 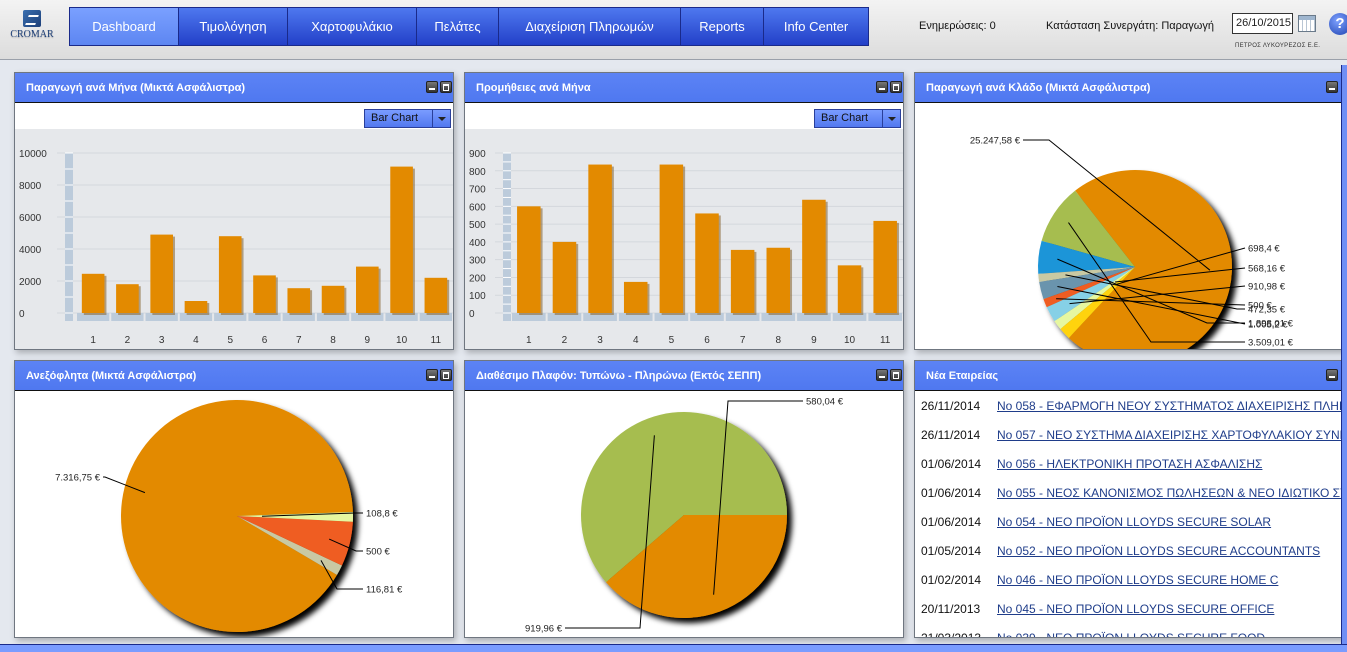 I want to click on nav-portfolio: Χαρτοφυλάκιο, so click(x=352, y=26).